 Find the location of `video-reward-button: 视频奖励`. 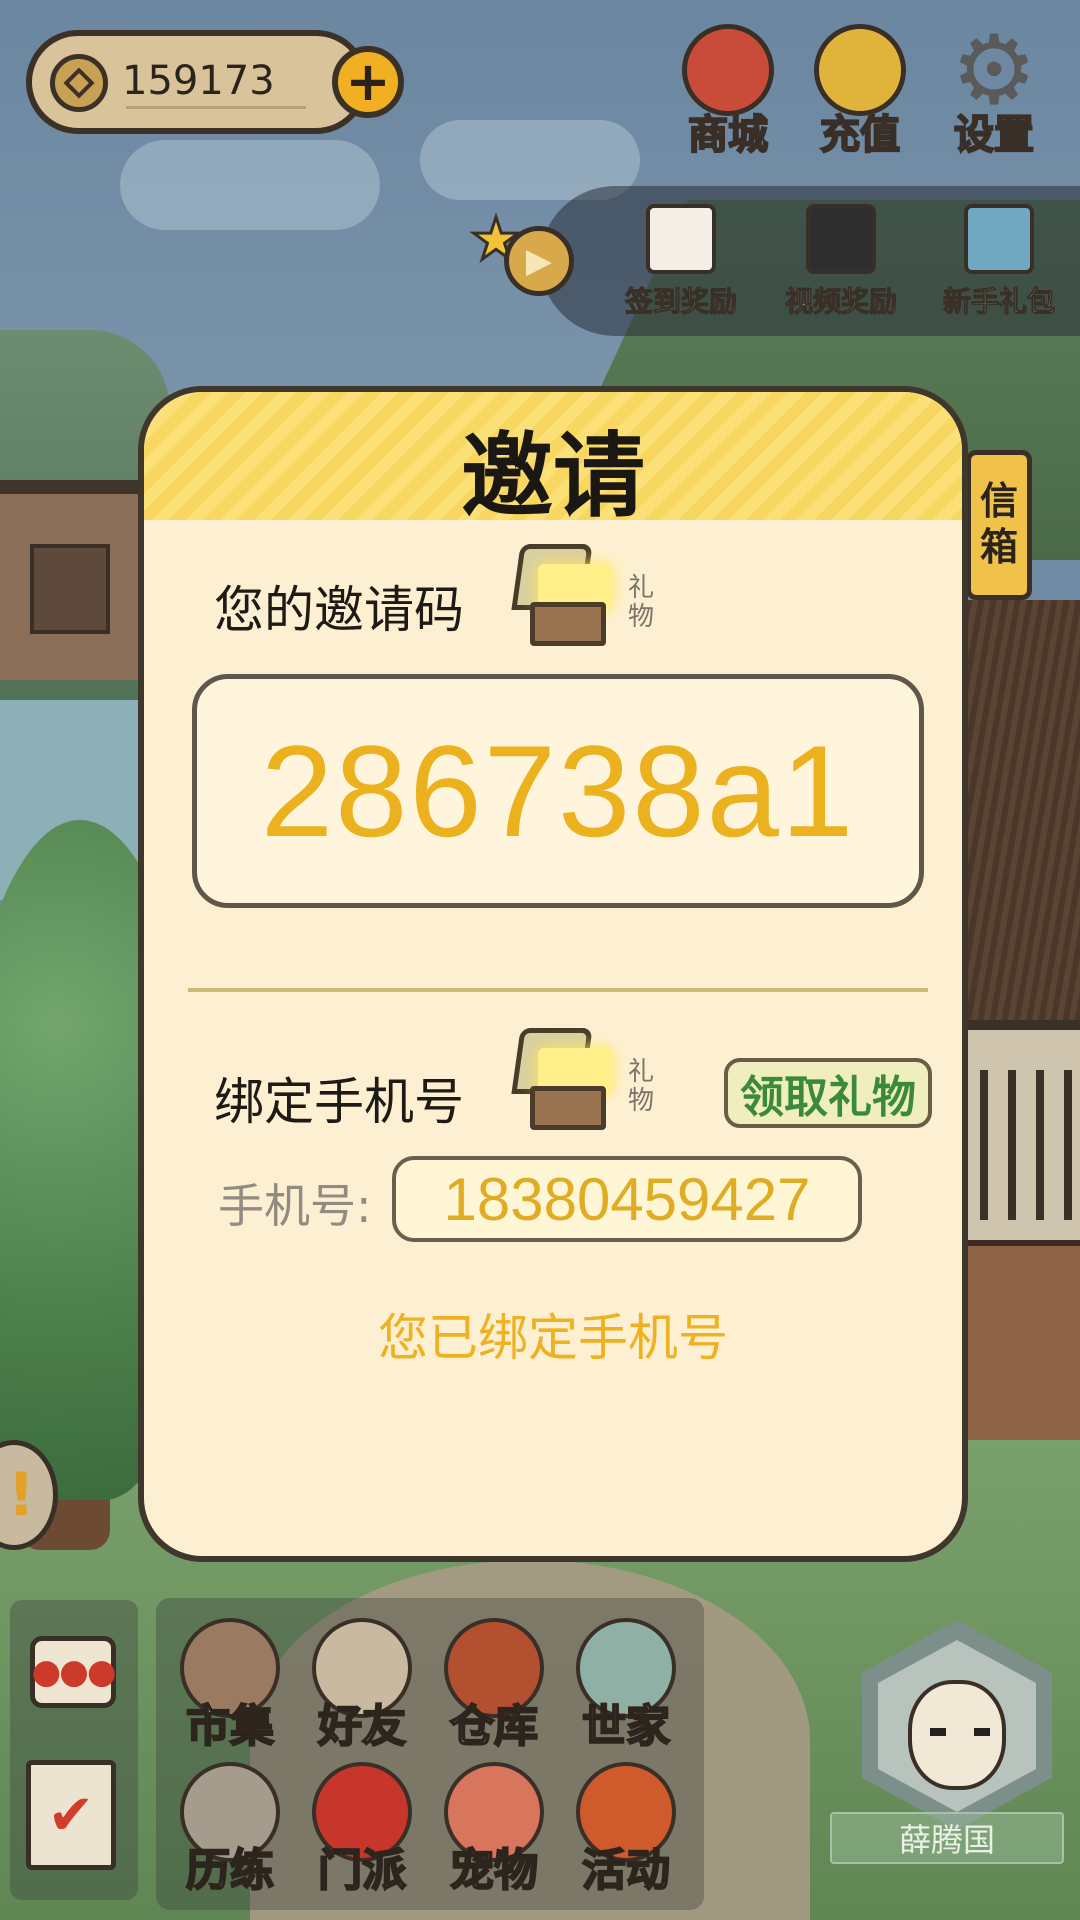

video-reward-button: 视频奖励 is located at coordinates (841, 262).